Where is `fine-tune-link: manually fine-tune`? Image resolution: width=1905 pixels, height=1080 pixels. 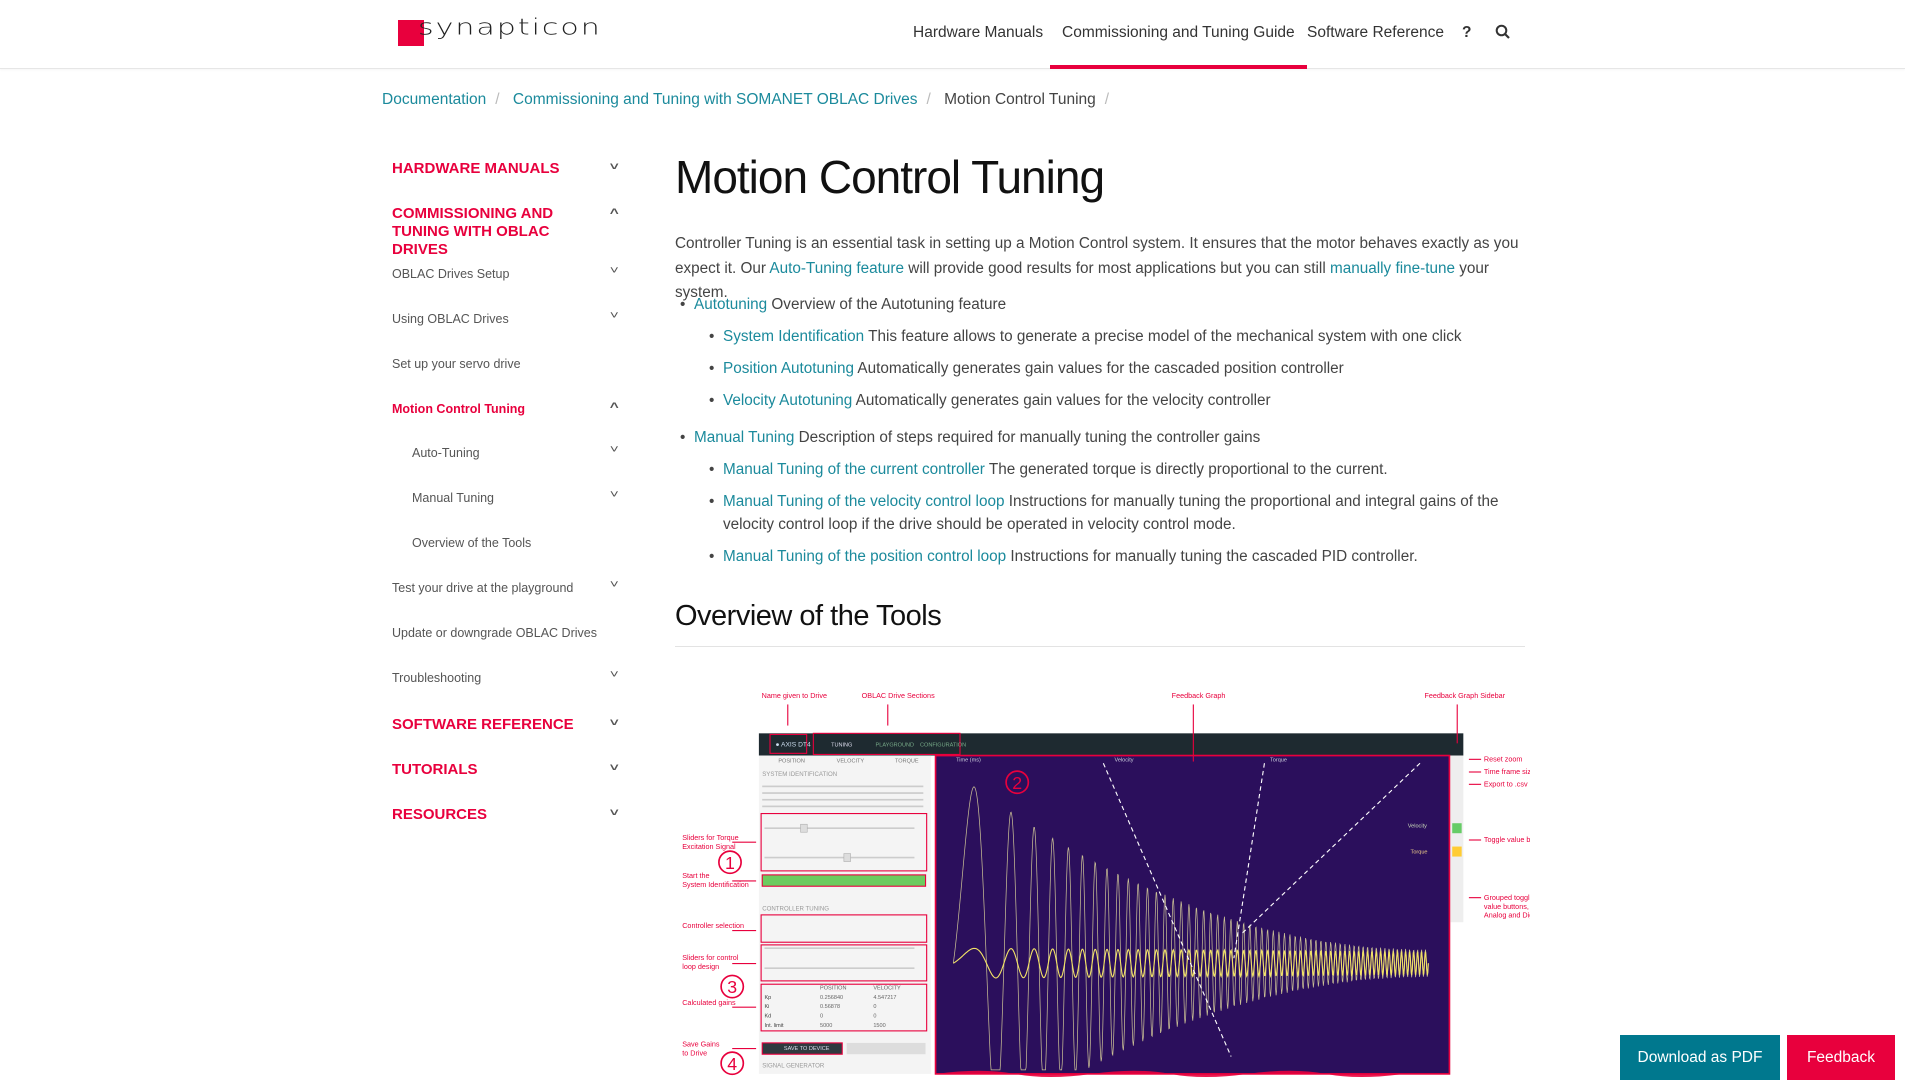 fine-tune-link: manually fine-tune is located at coordinates (1392, 268).